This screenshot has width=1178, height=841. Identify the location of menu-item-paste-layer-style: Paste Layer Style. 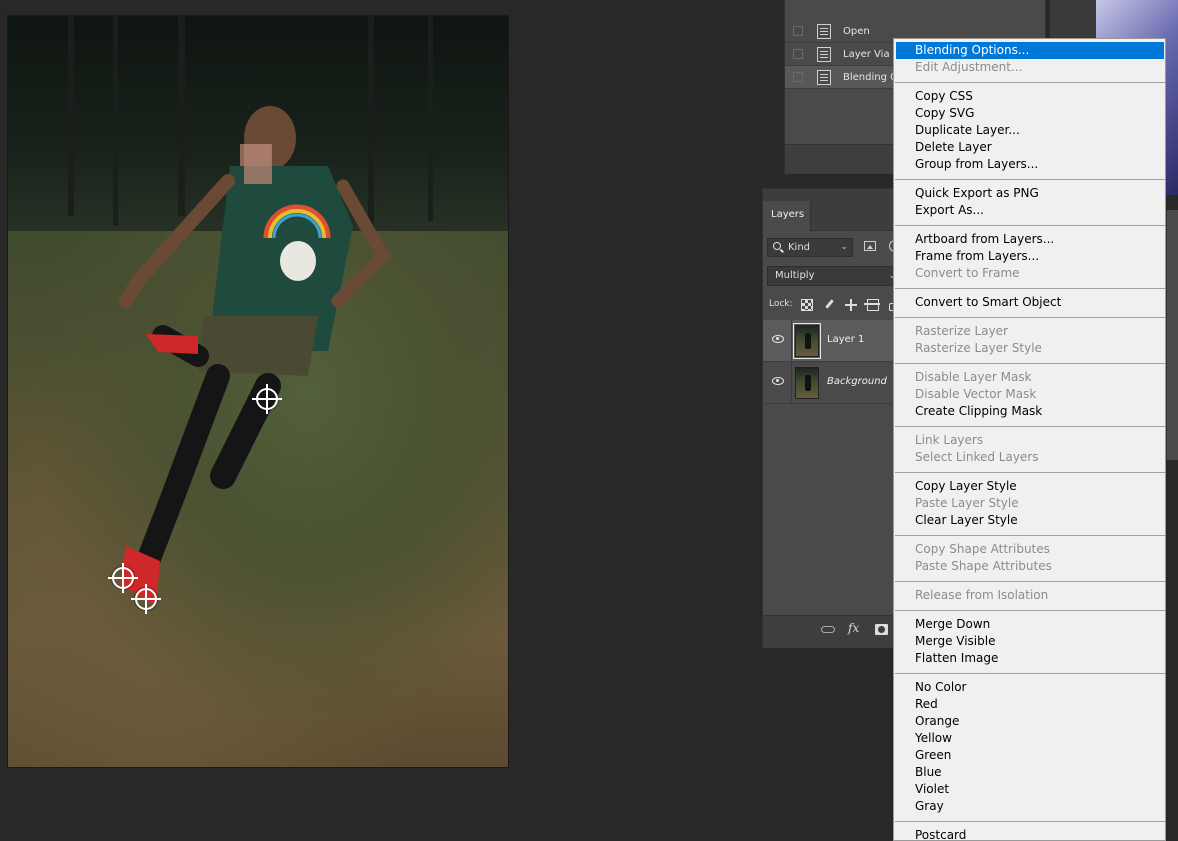
(967, 503).